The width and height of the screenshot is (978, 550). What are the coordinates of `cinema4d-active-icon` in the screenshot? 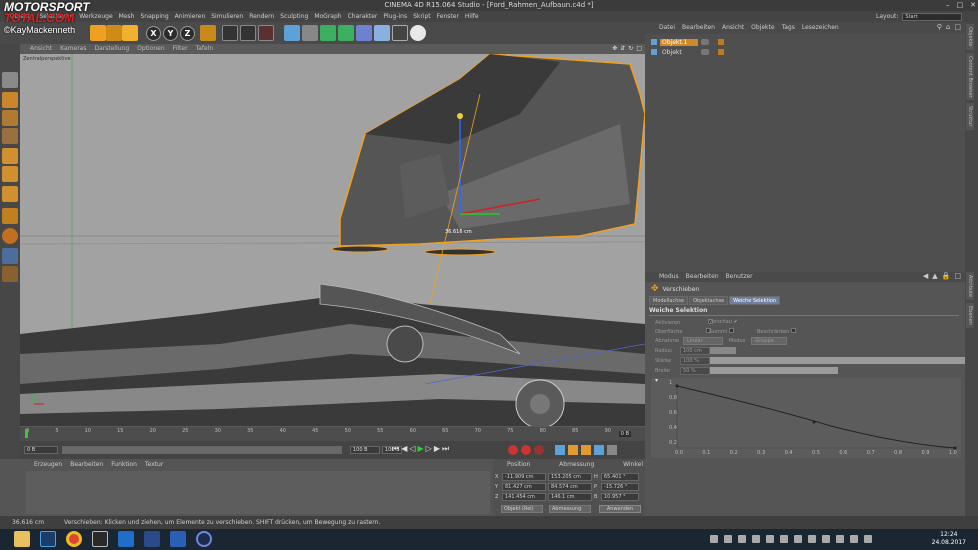 It's located at (204, 539).